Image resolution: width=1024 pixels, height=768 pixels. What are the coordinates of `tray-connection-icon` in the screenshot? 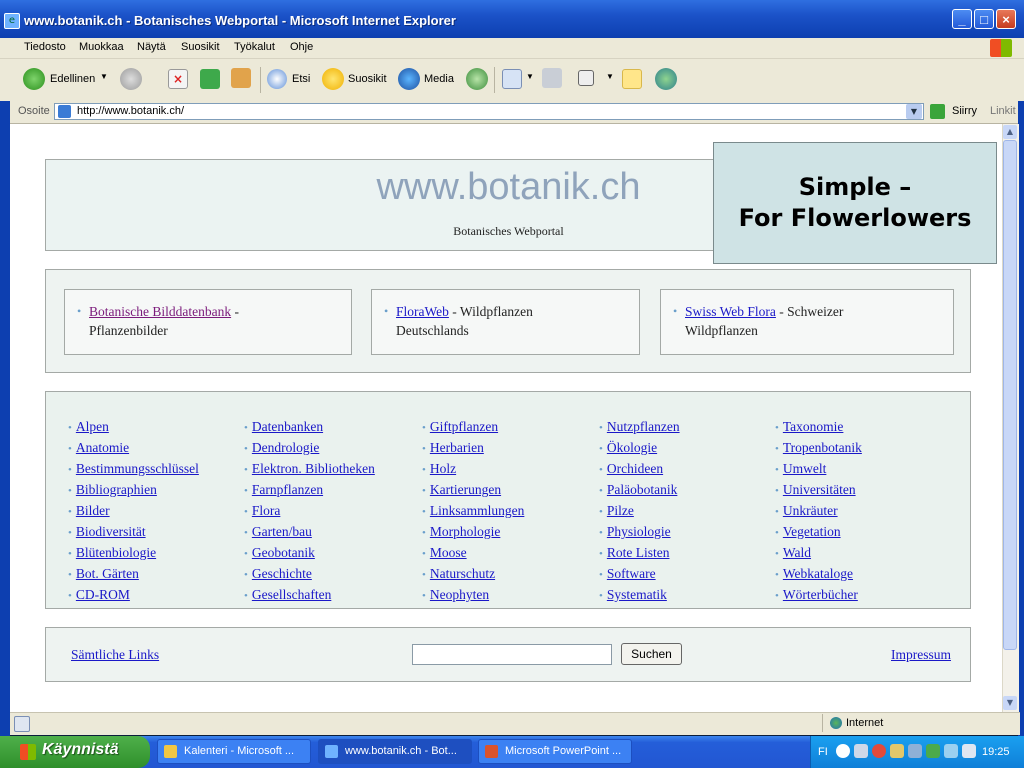 It's located at (951, 751).